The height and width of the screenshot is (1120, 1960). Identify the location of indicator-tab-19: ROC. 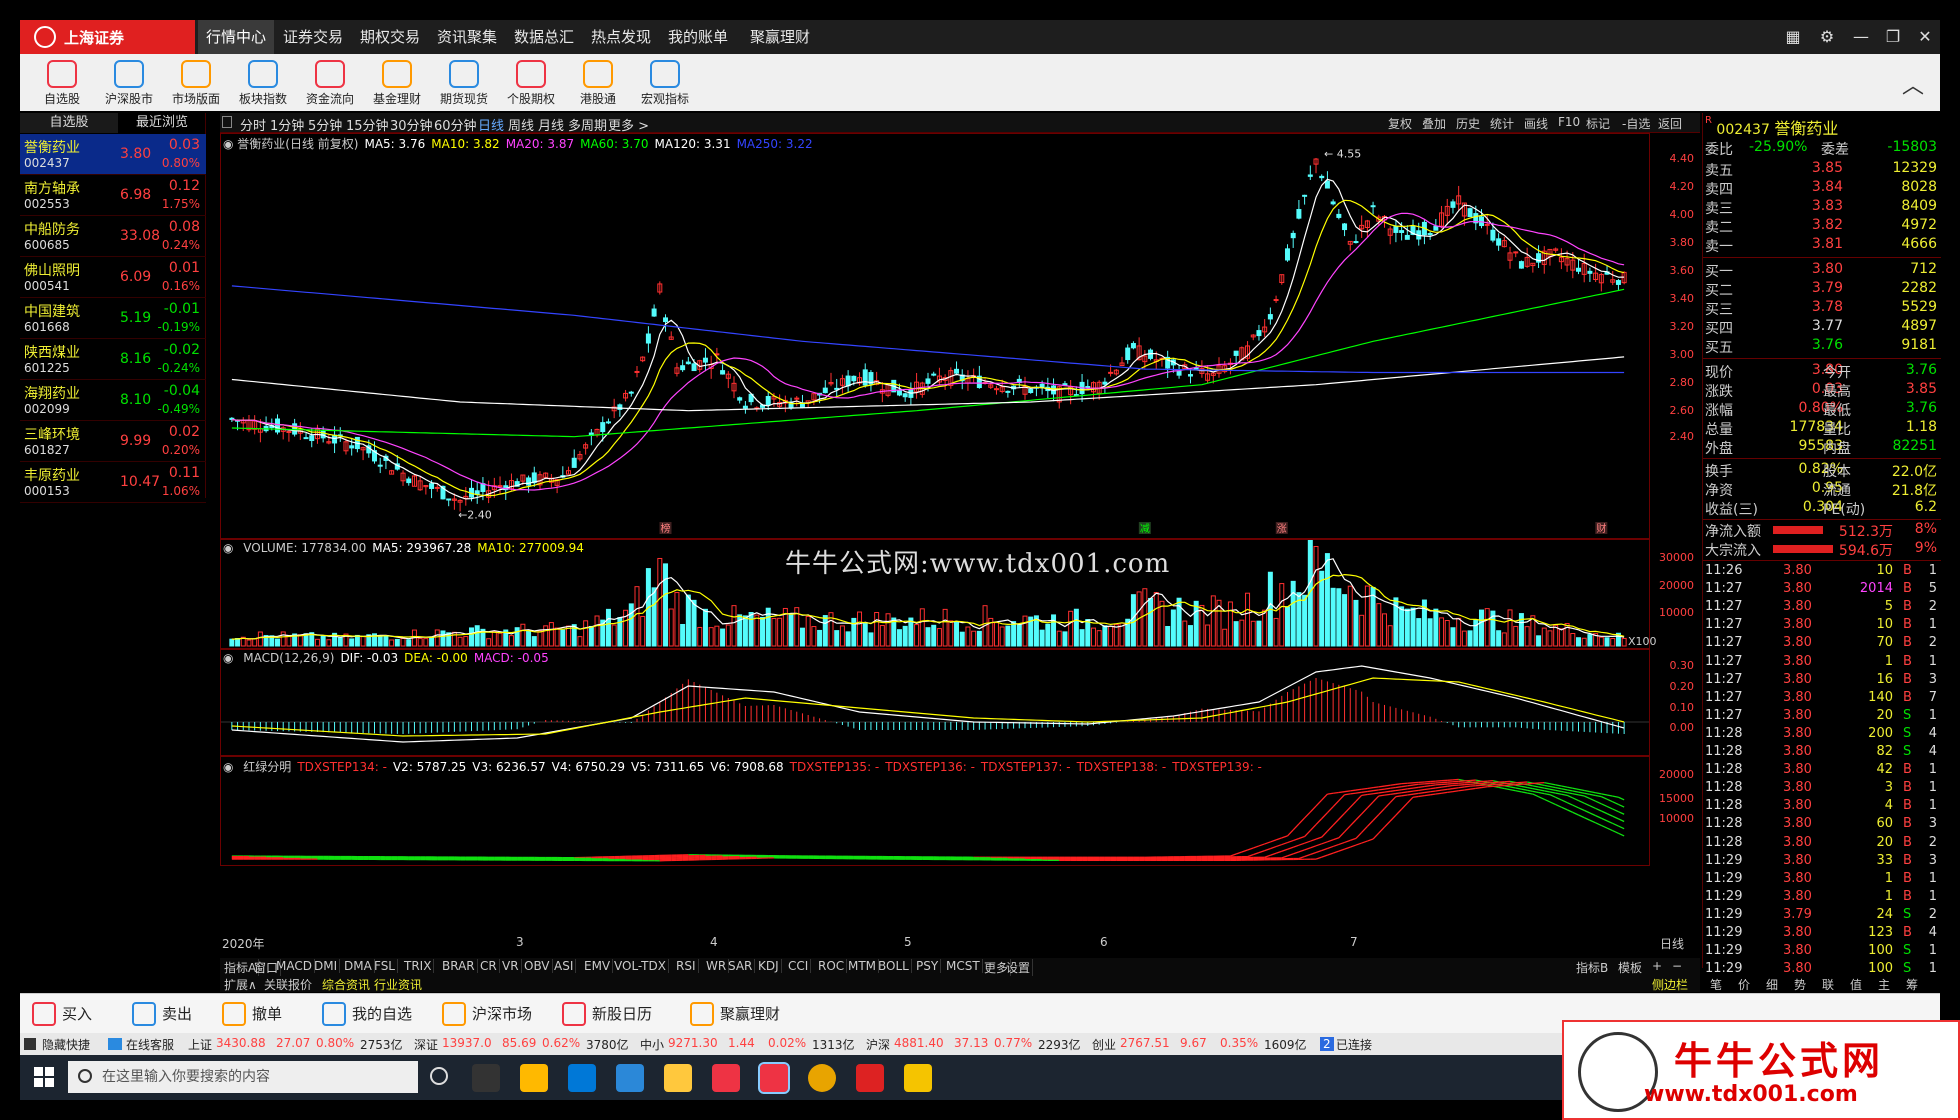
(832, 966).